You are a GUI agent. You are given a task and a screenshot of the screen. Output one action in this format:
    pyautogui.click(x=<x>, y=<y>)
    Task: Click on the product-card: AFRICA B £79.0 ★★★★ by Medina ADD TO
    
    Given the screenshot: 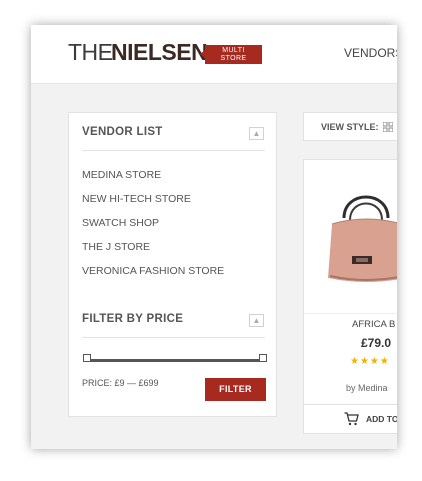 What is the action you would take?
    pyautogui.click(x=350, y=296)
    